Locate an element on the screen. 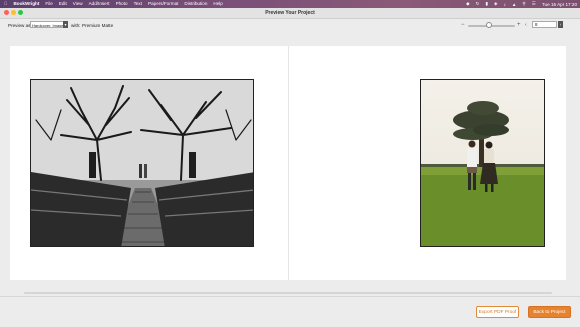 The width and height of the screenshot is (580, 327). zoom-in-icon: + is located at coordinates (519, 25).